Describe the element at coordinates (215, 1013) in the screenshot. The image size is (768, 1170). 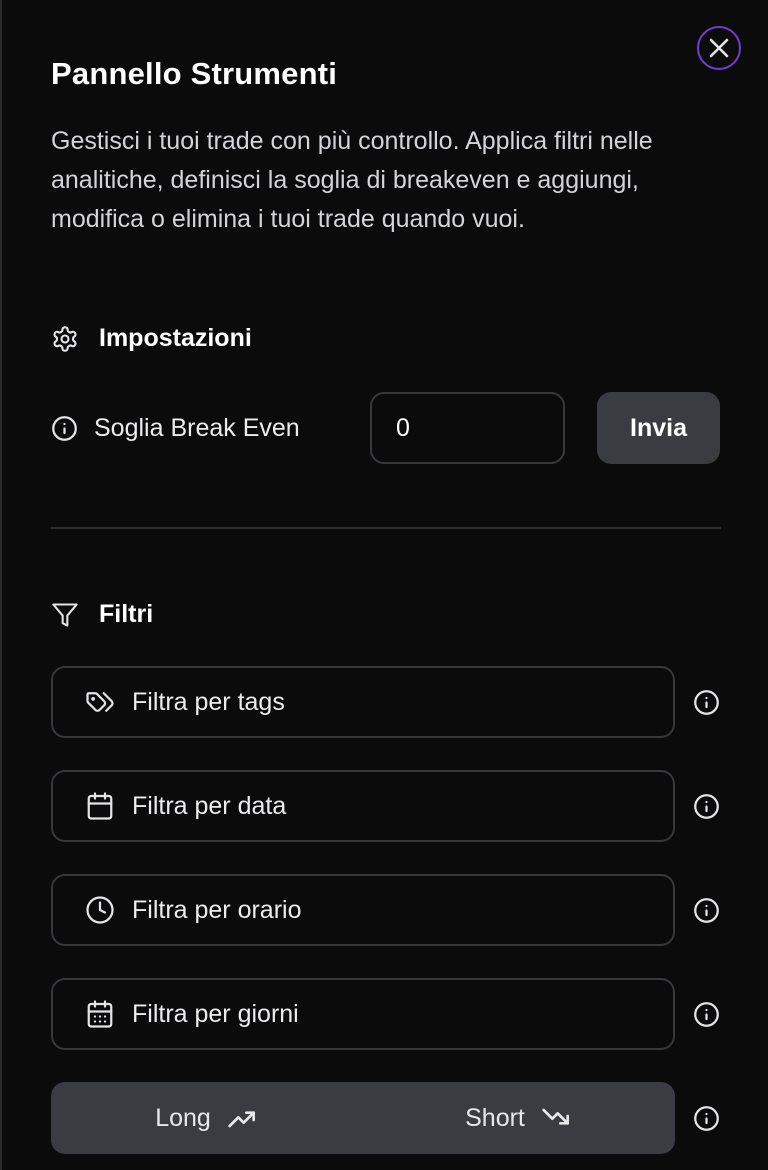
I see `filter-days-label: Filtra per giorni` at that location.